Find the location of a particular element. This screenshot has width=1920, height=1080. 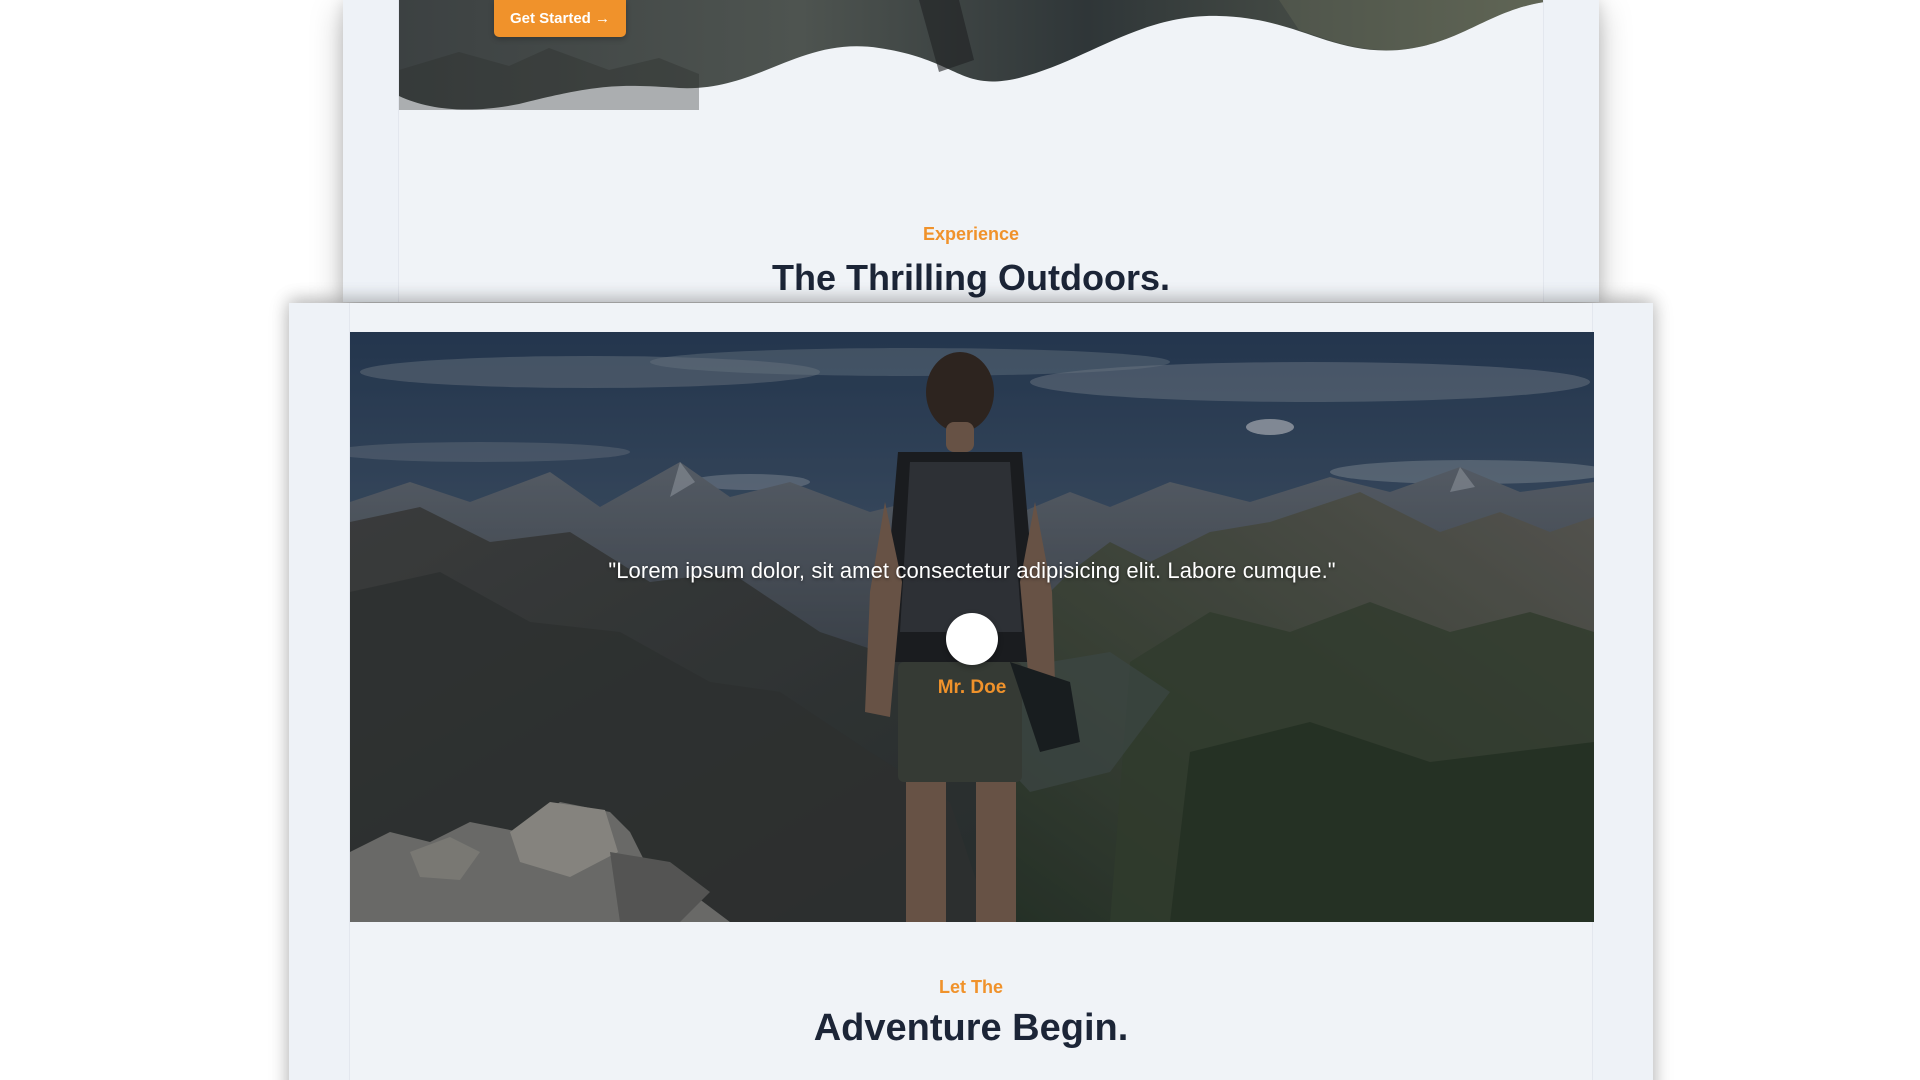

testimonial-author: Mr. Doe is located at coordinates (972, 687).